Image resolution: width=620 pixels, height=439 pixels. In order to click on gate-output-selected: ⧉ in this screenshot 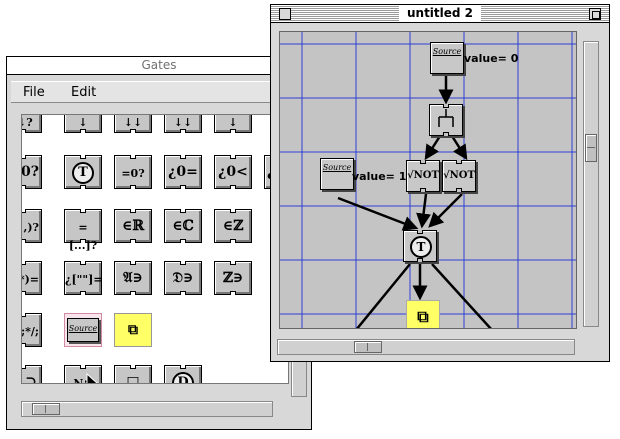, I will do `click(133, 330)`.